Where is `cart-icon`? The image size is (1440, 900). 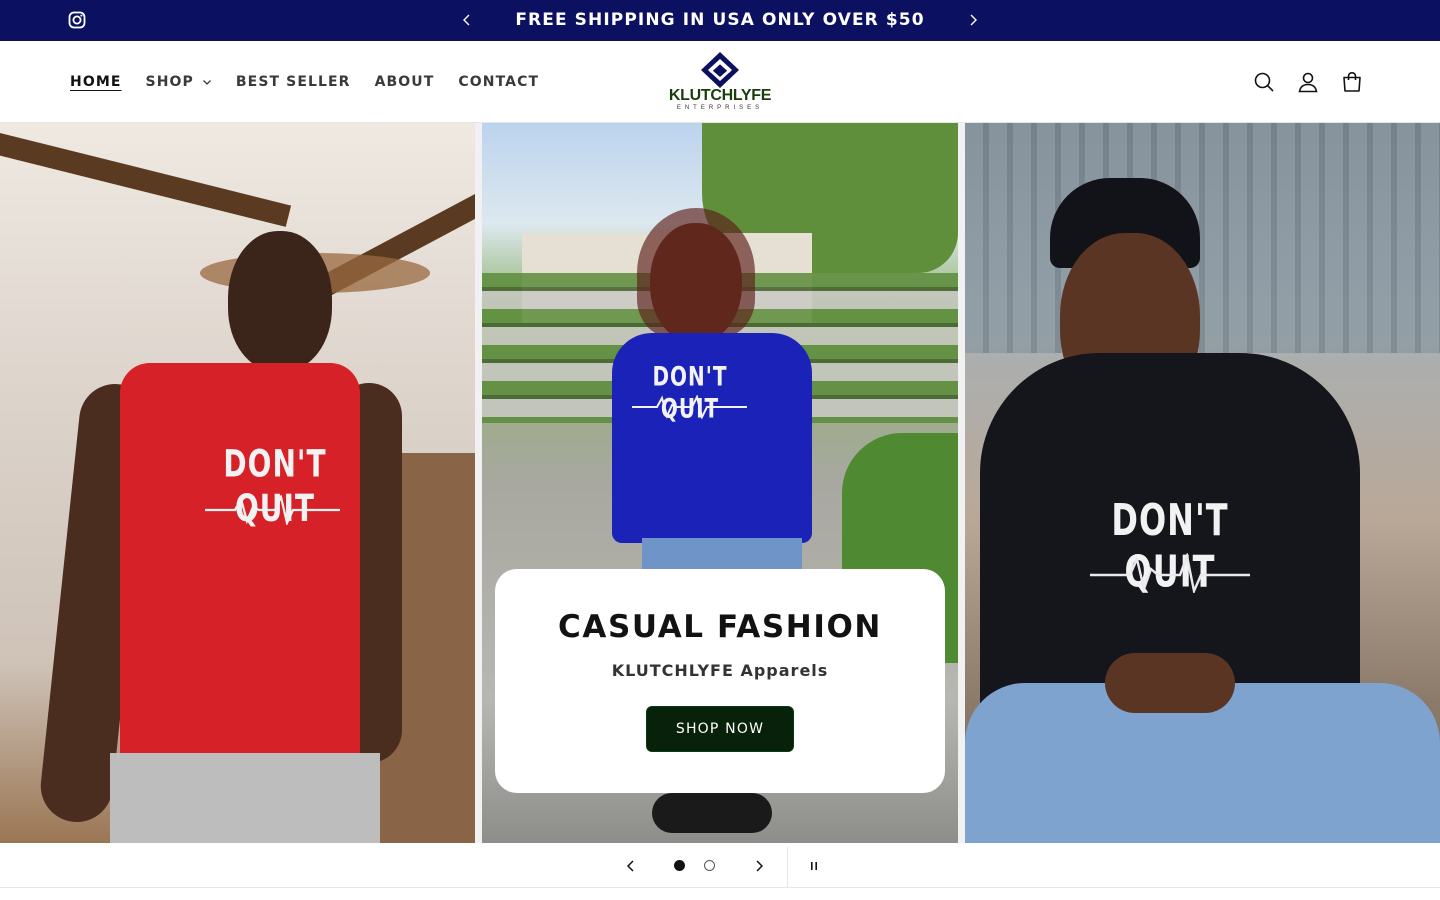
cart-icon is located at coordinates (1352, 82).